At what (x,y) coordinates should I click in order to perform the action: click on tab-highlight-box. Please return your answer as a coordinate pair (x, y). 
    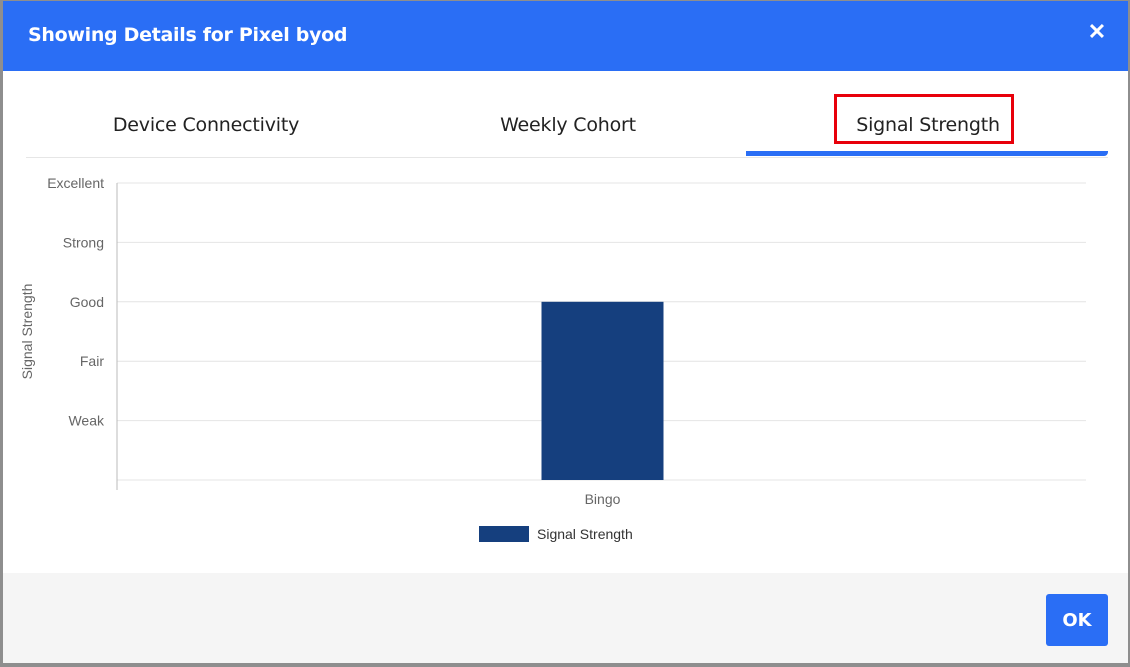
    Looking at the image, I should click on (924, 119).